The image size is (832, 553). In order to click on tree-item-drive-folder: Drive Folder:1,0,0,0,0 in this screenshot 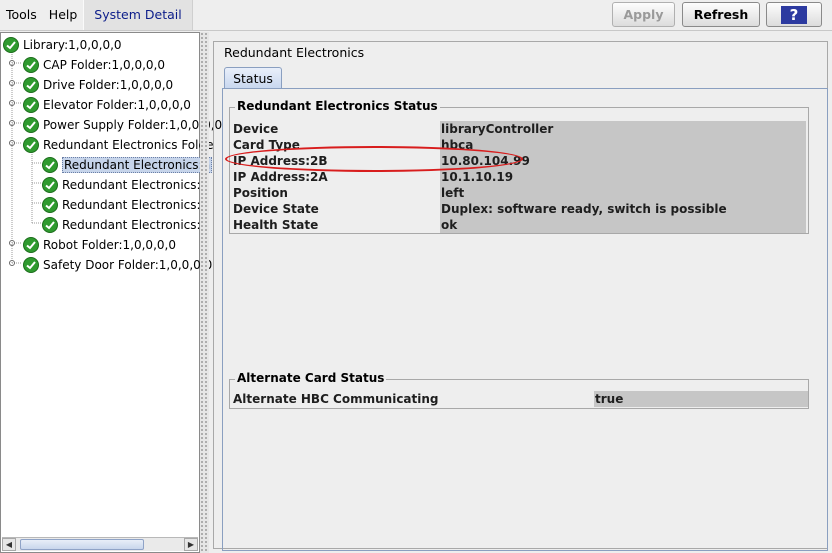, I will do `click(98, 85)`.